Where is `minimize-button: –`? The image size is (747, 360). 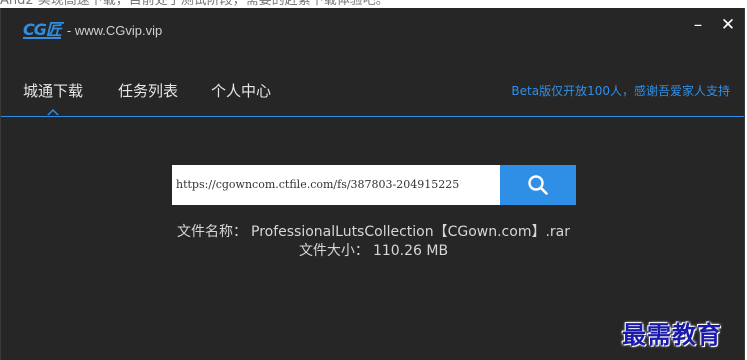 minimize-button: – is located at coordinates (698, 25).